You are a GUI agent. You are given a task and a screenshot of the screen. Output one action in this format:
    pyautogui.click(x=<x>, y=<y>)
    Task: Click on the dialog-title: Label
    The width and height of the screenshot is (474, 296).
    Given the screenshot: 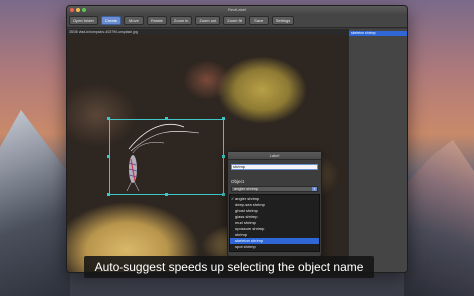 What is the action you would take?
    pyautogui.click(x=274, y=156)
    